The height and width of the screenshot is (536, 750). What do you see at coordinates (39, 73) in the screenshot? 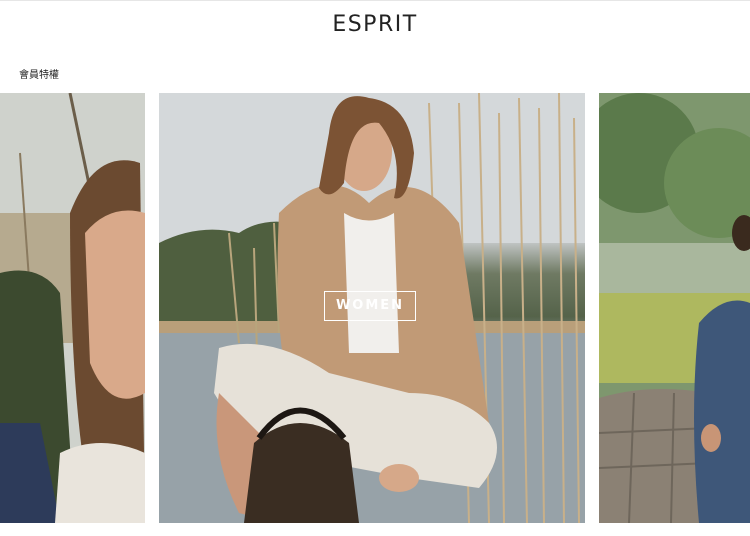
I see `member-privileges-link: 會員特權` at bounding box center [39, 73].